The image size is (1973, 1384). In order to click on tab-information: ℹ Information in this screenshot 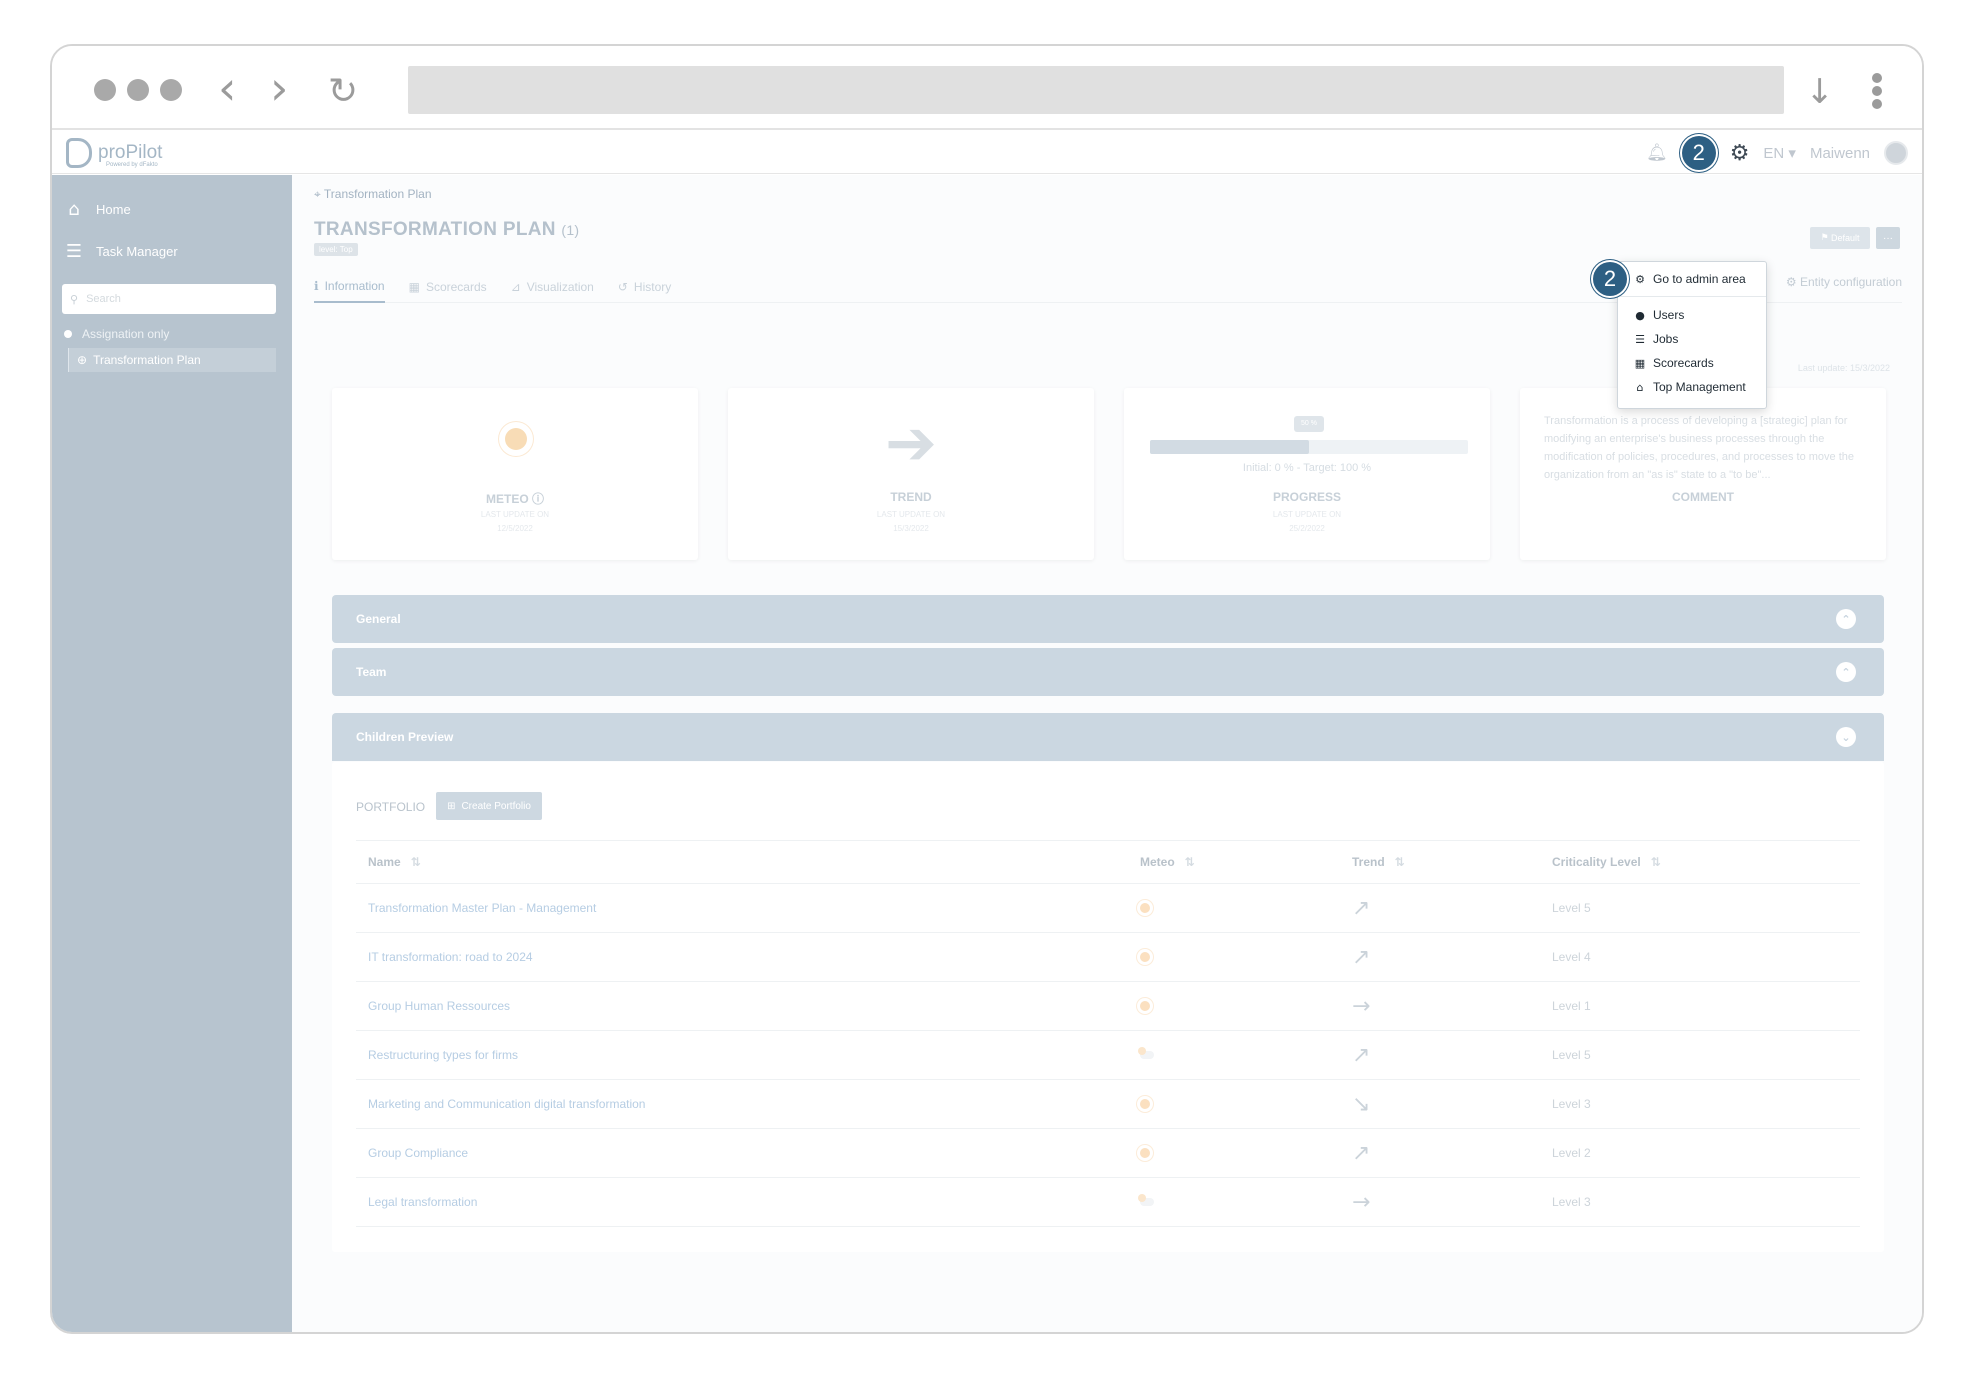, I will do `click(349, 287)`.